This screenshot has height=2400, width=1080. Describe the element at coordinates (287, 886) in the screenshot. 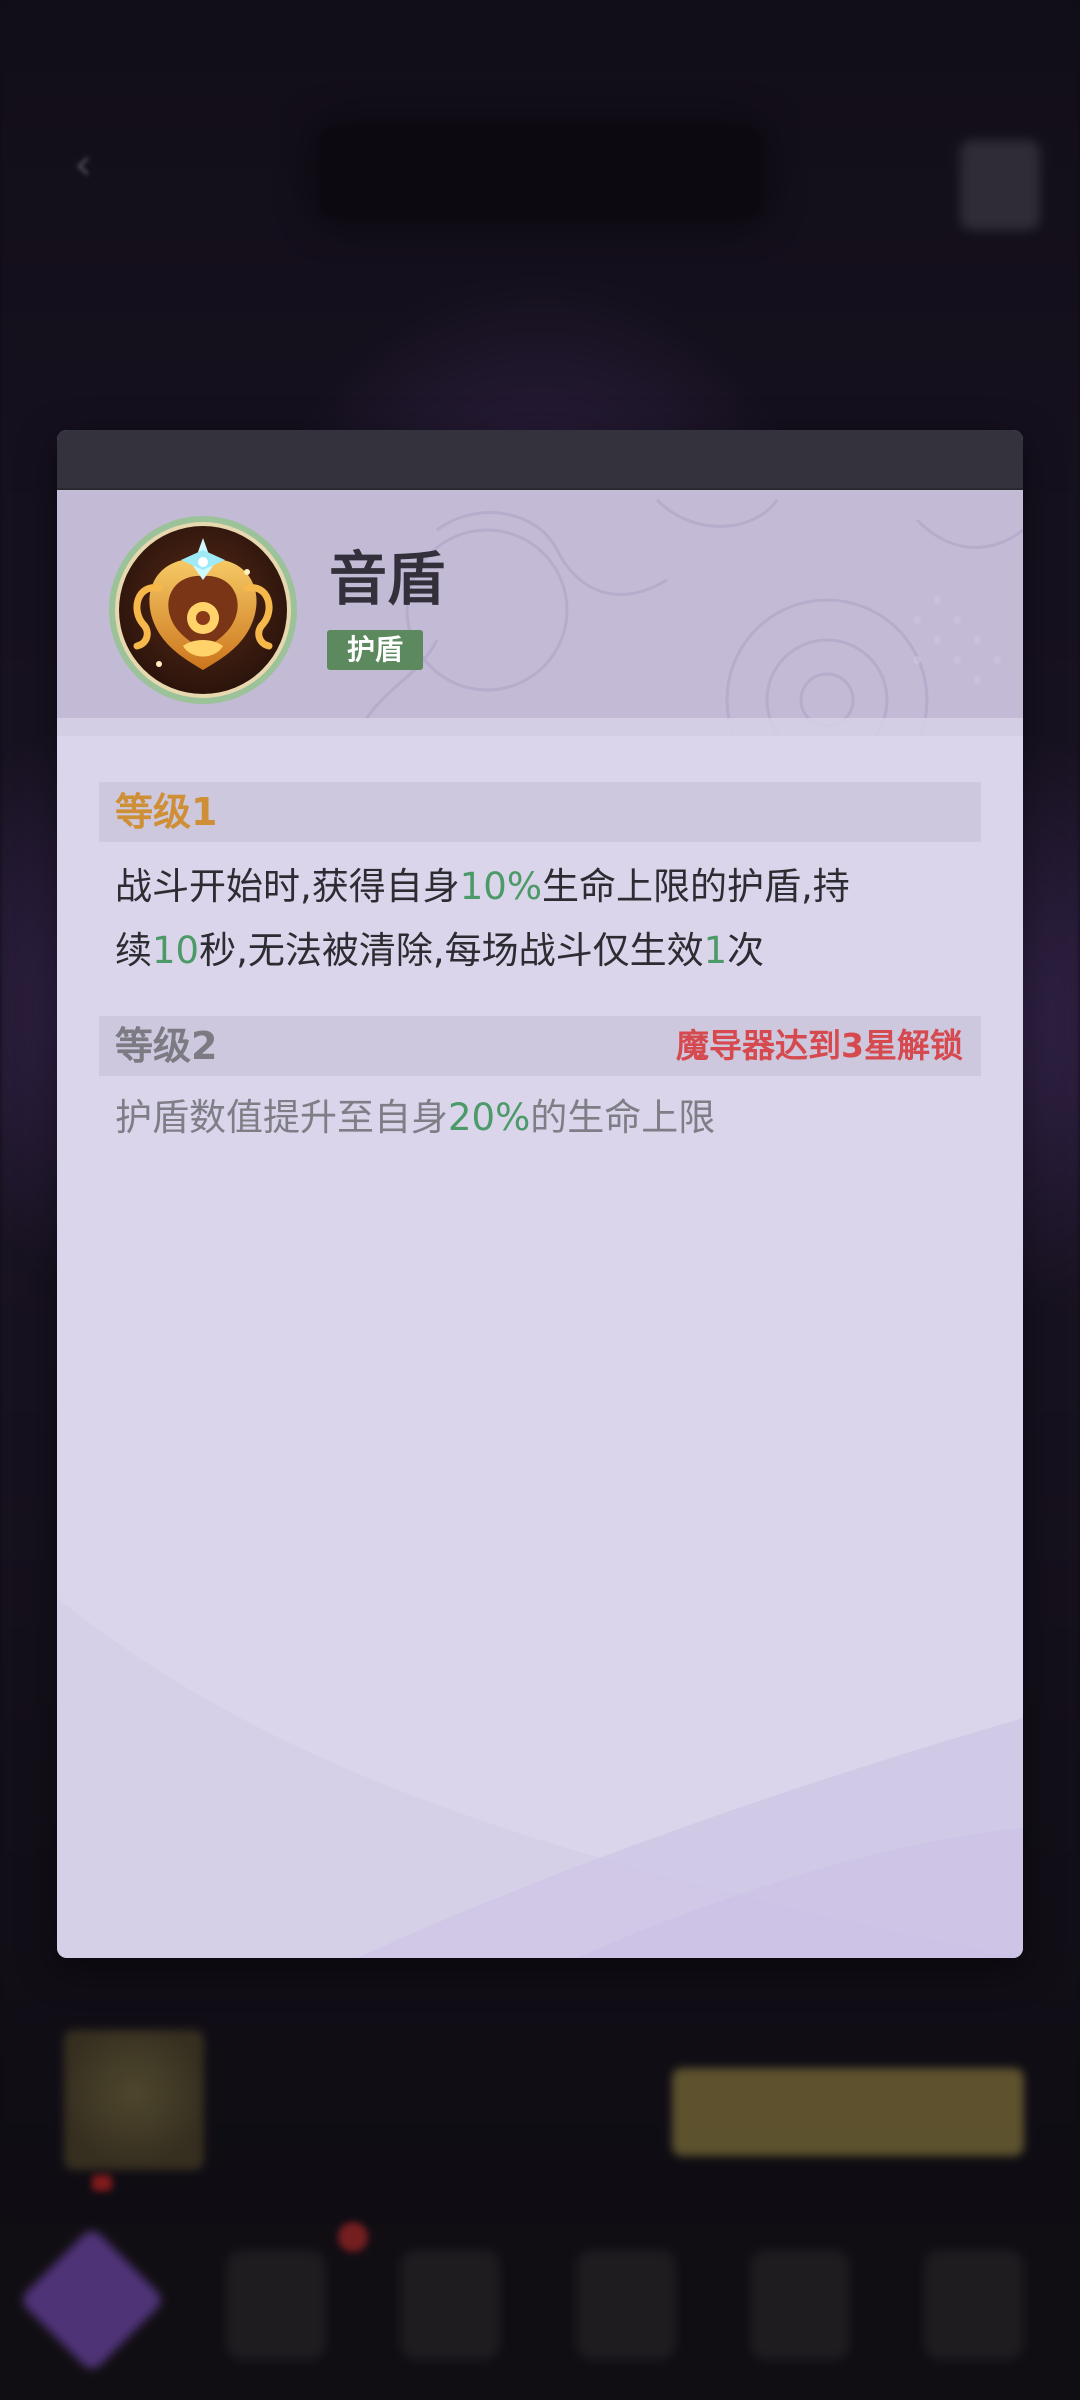

I see `level-1-desc-text: 战斗开始时,获得自身` at that location.